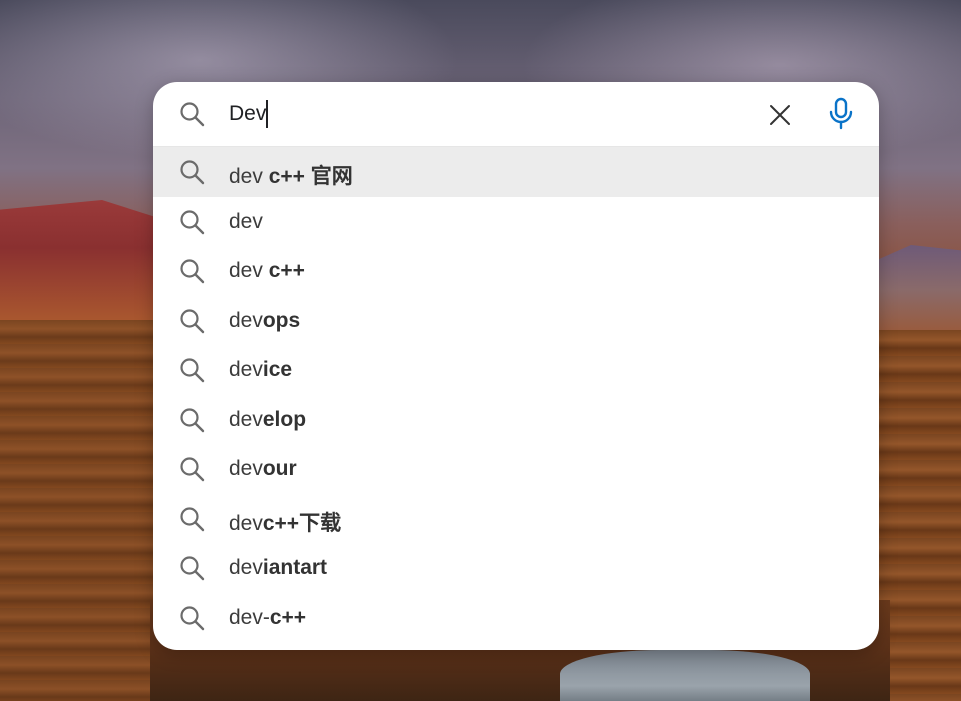  I want to click on wallpaper-river, so click(685, 675).